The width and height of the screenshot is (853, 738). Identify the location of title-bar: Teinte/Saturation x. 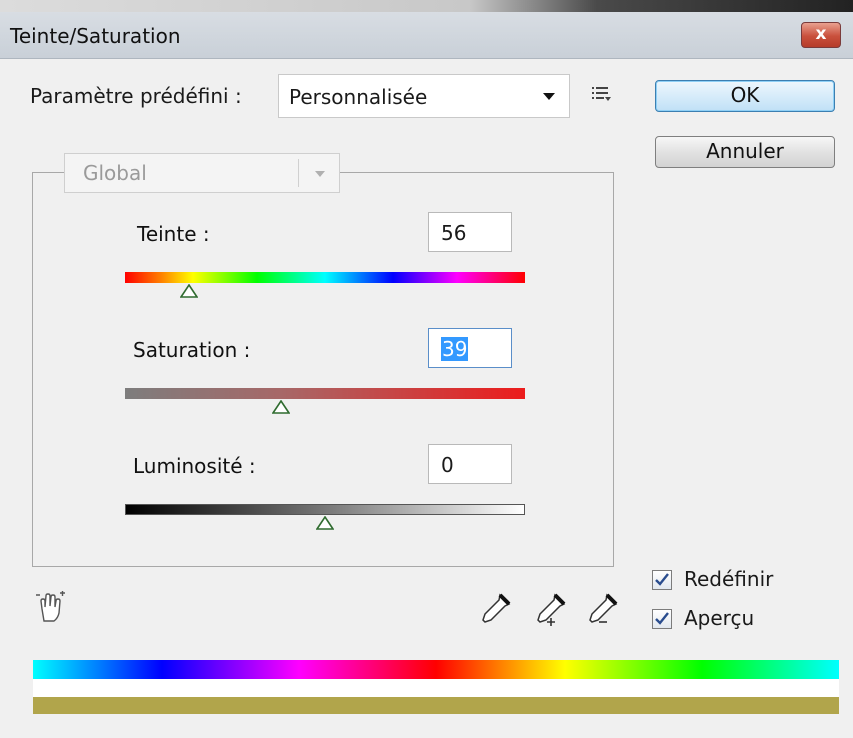
(426, 35).